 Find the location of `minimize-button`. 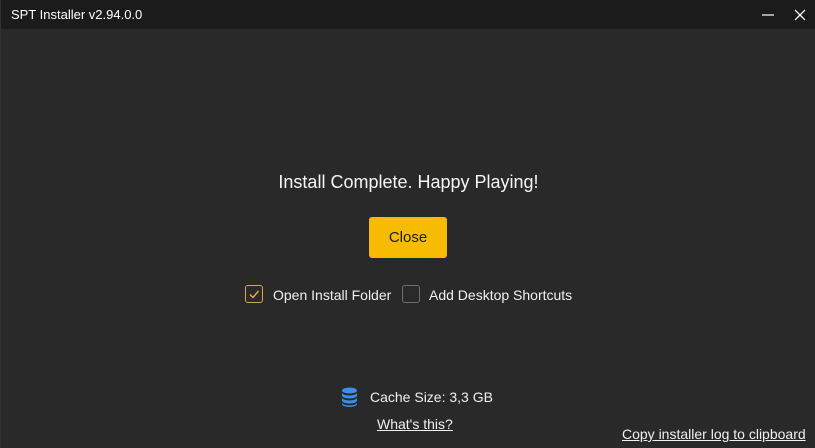

minimize-button is located at coordinates (768, 14).